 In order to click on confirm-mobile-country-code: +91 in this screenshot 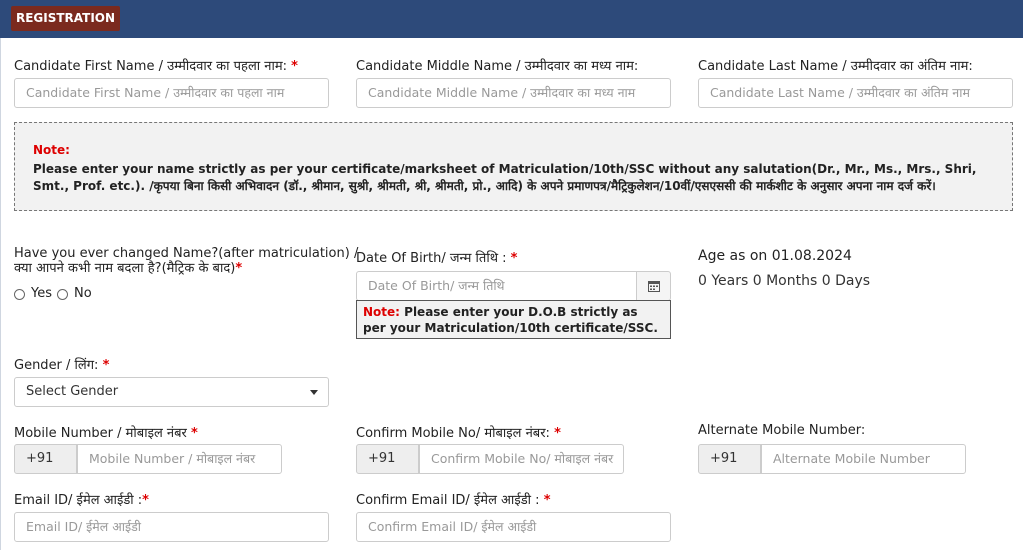, I will do `click(387, 459)`.